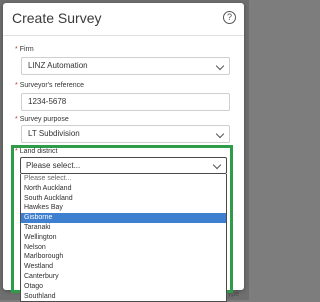 The width and height of the screenshot is (320, 302). I want to click on survey-purpose-select: LT Subdivision, so click(125, 134).